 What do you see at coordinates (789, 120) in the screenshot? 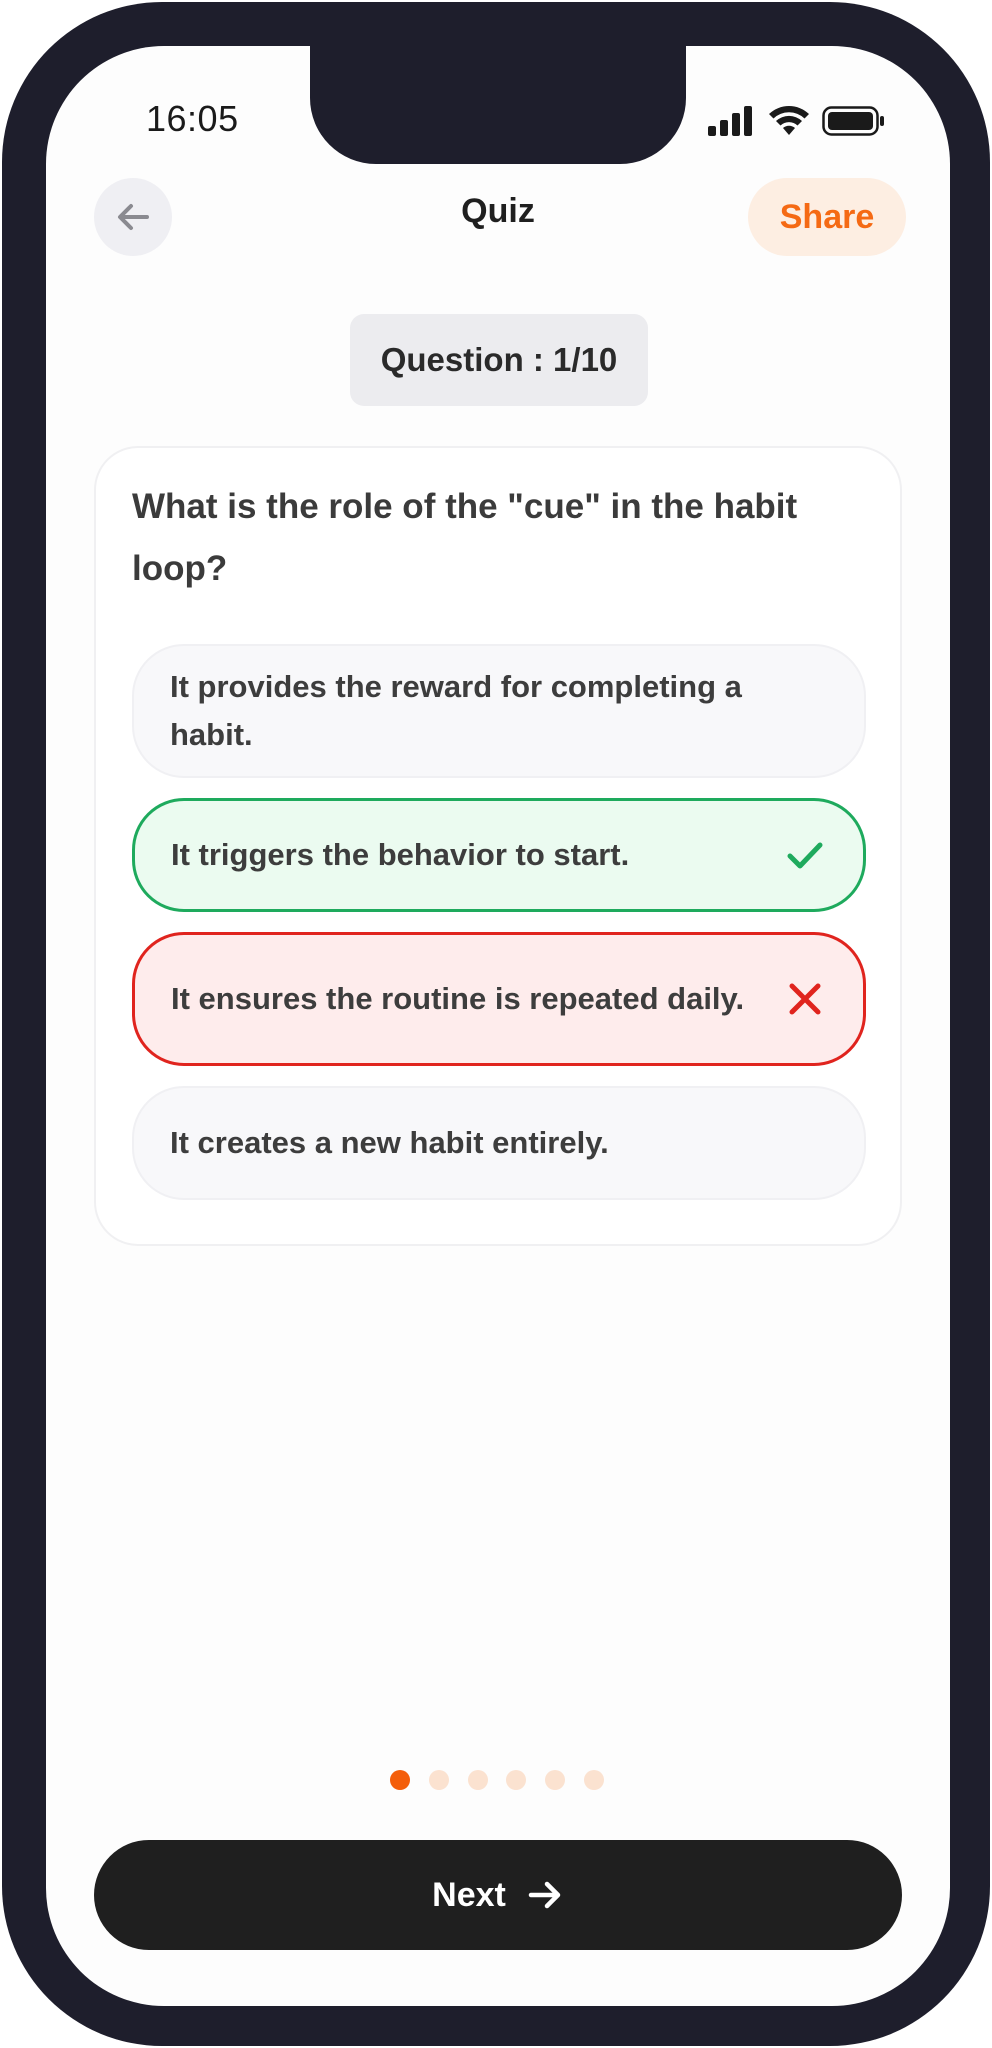
I see `wifi-icon` at bounding box center [789, 120].